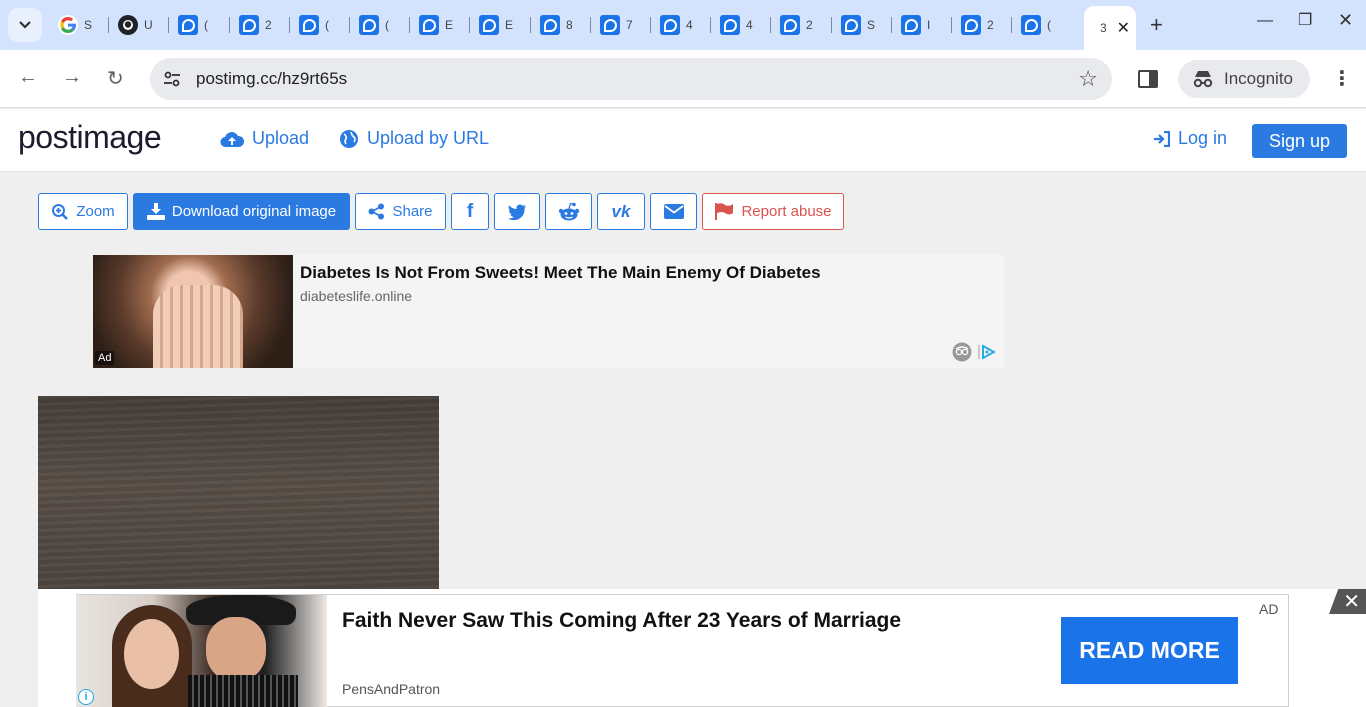 Image resolution: width=1366 pixels, height=707 pixels. Describe the element at coordinates (281, 138) in the screenshot. I see `upload-label: Upload` at that location.